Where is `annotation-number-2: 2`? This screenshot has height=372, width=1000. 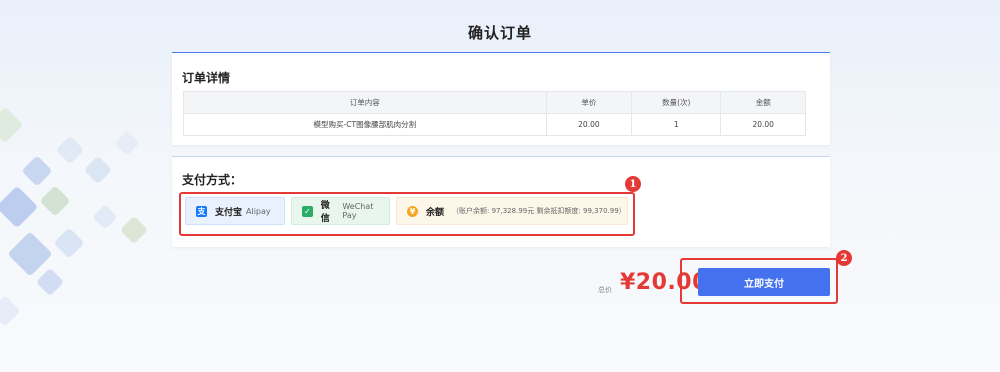 annotation-number-2: 2 is located at coordinates (844, 258).